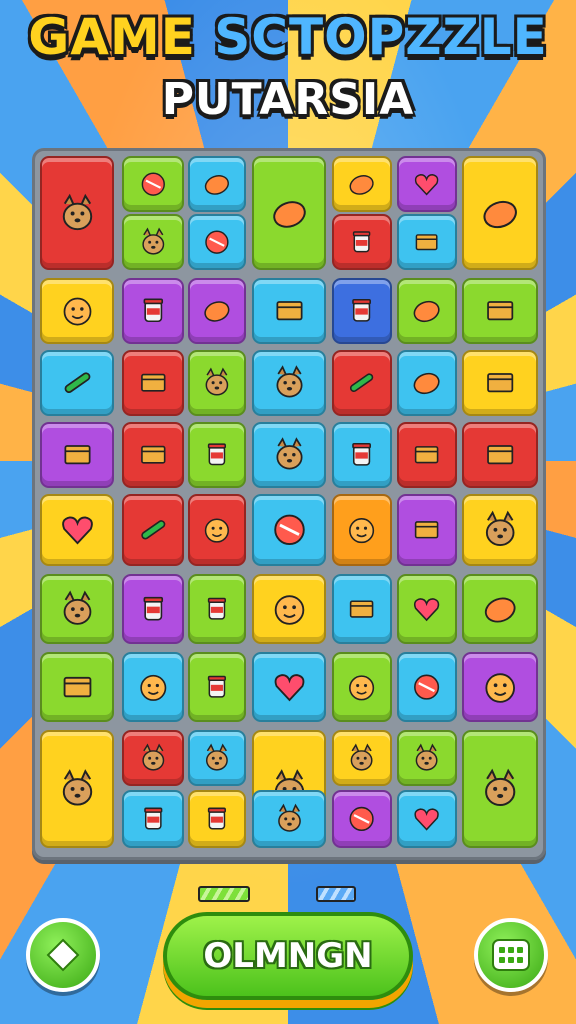  I want to click on tile-hat-person, so click(362, 530).